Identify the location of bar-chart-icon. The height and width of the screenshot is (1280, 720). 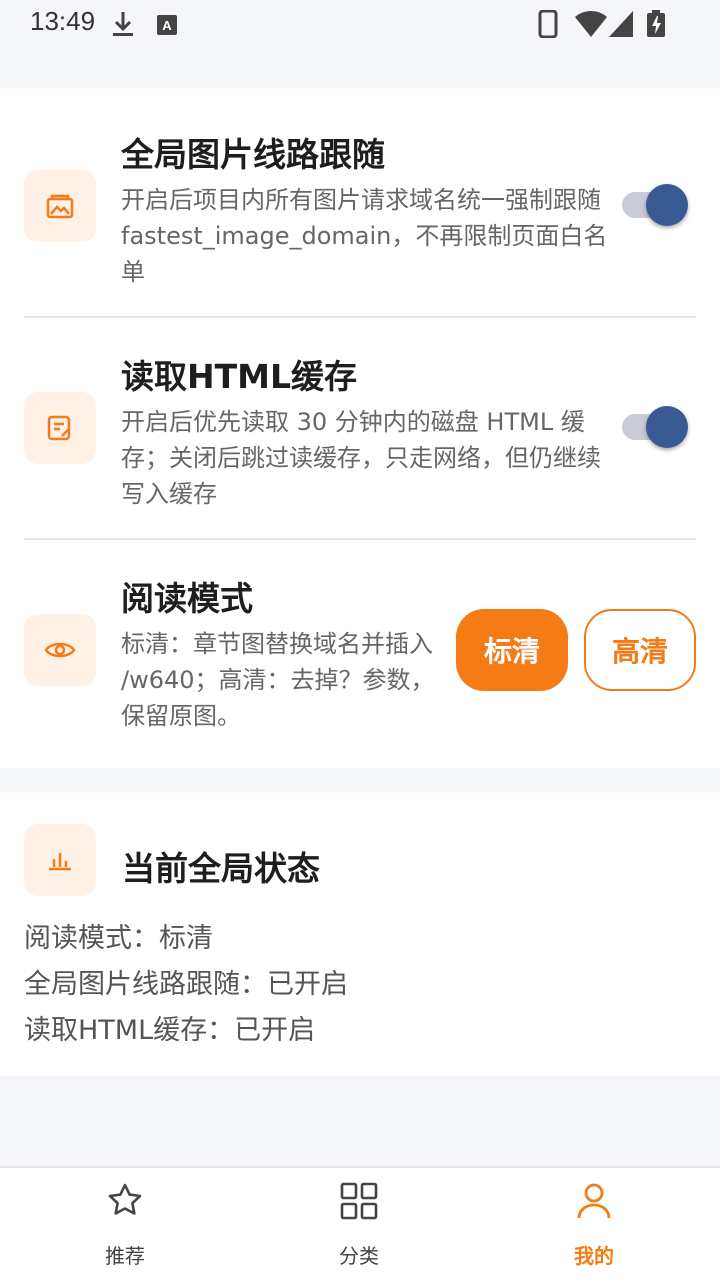
(60, 860).